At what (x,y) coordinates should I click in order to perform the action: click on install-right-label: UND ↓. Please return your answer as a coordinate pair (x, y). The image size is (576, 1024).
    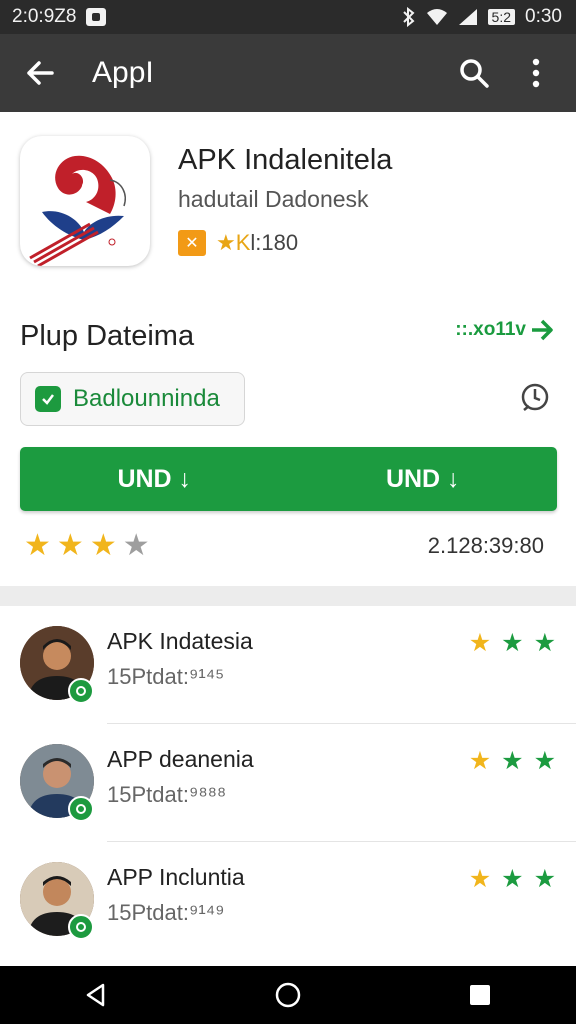
    Looking at the image, I should click on (422, 478).